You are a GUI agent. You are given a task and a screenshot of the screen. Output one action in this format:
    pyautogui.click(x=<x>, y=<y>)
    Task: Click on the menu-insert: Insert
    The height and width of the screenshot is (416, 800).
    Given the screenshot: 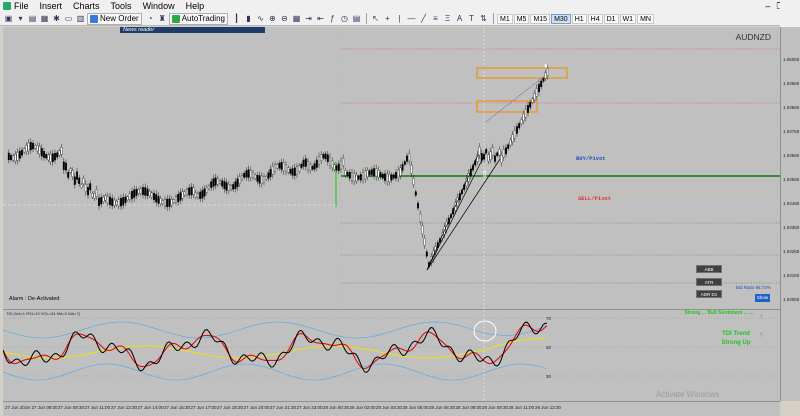 What is the action you would take?
    pyautogui.click(x=51, y=6)
    